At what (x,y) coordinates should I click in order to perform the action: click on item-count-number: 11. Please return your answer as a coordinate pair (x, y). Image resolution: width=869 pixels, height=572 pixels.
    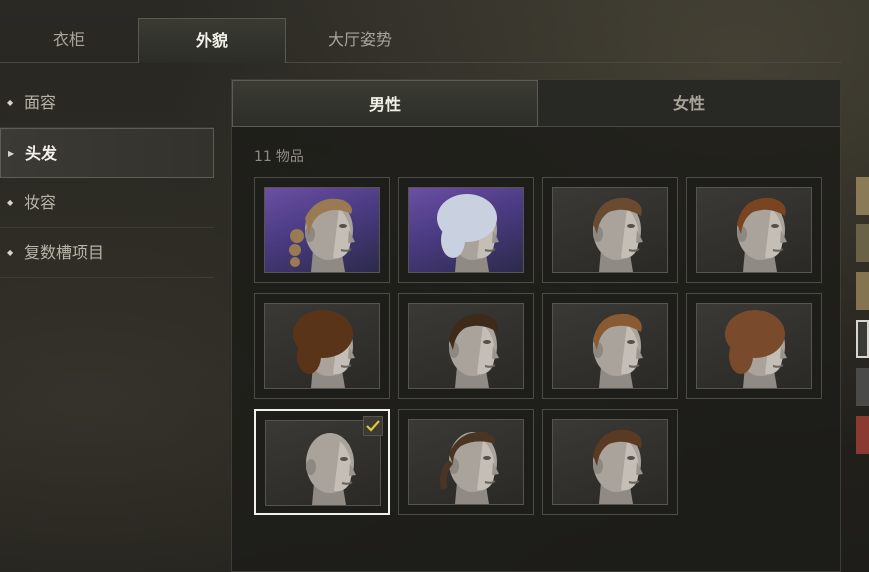
    Looking at the image, I should click on (263, 157).